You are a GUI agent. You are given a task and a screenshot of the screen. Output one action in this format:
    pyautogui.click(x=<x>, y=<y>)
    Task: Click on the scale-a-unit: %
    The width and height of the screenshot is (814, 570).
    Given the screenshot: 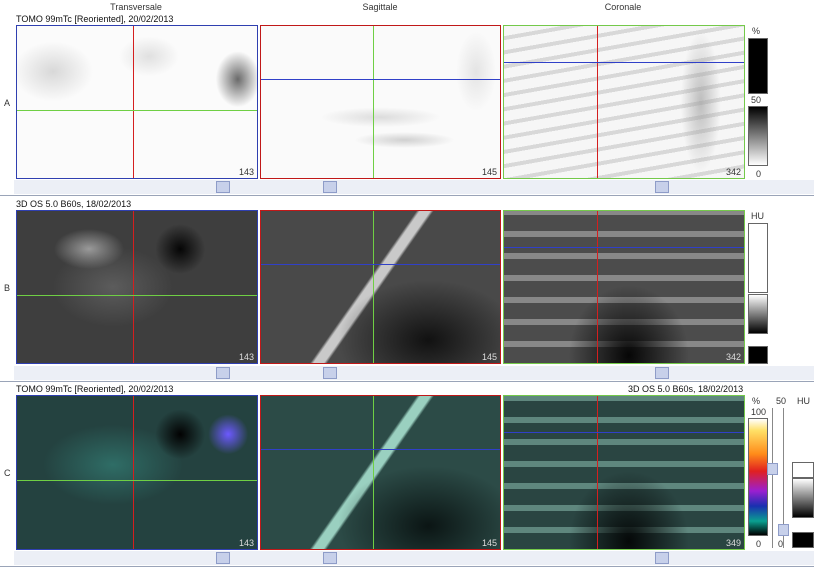 What is the action you would take?
    pyautogui.click(x=756, y=31)
    